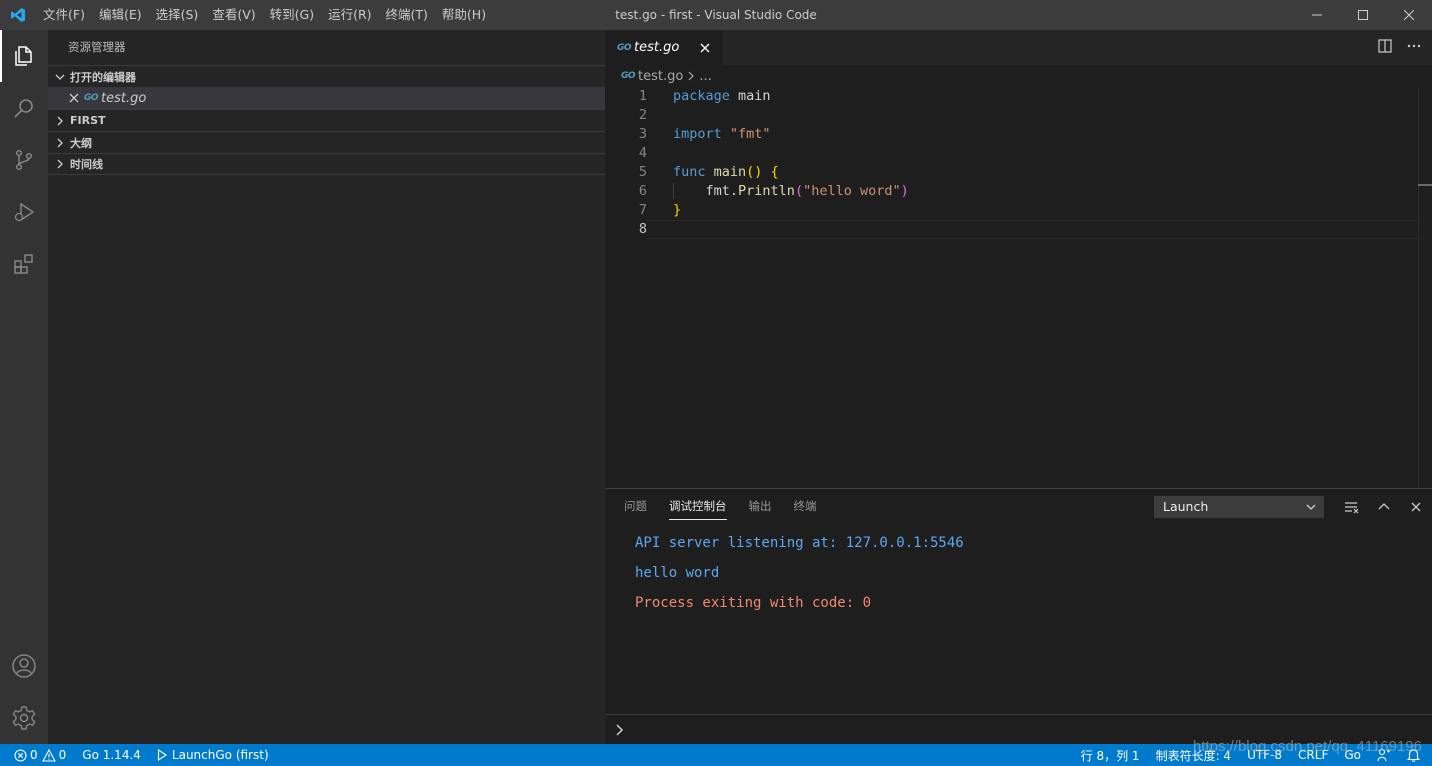  Describe the element at coordinates (120, 15) in the screenshot. I see `menu-edit: 编辑(E)` at that location.